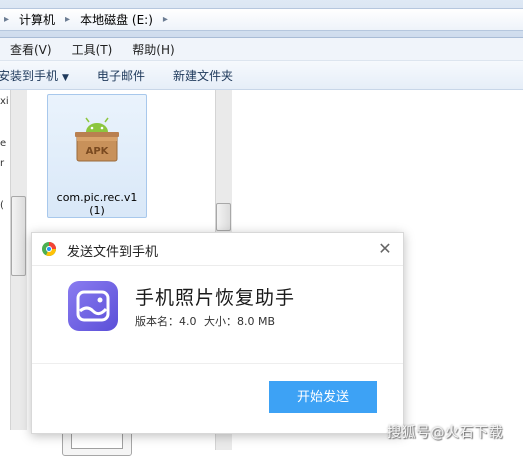 The height and width of the screenshot is (456, 523). What do you see at coordinates (5, 101) in the screenshot?
I see `nav-item-fragment: xi` at bounding box center [5, 101].